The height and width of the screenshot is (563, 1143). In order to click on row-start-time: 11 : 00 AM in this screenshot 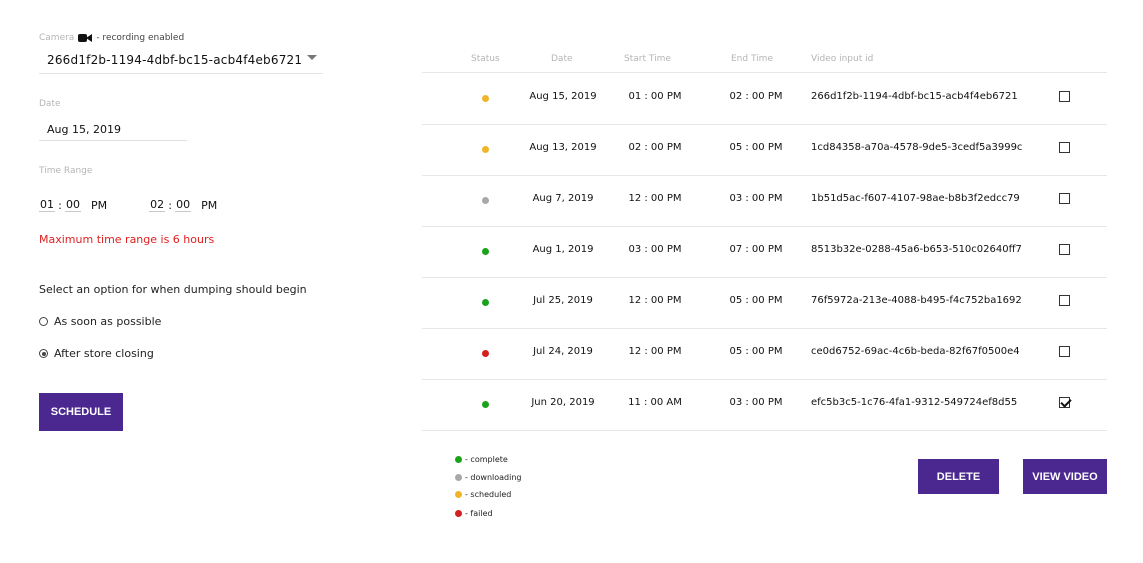, I will do `click(655, 402)`.